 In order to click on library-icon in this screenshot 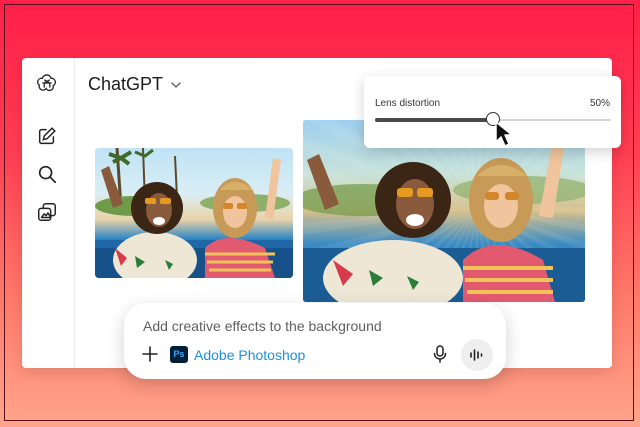, I will do `click(47, 212)`.